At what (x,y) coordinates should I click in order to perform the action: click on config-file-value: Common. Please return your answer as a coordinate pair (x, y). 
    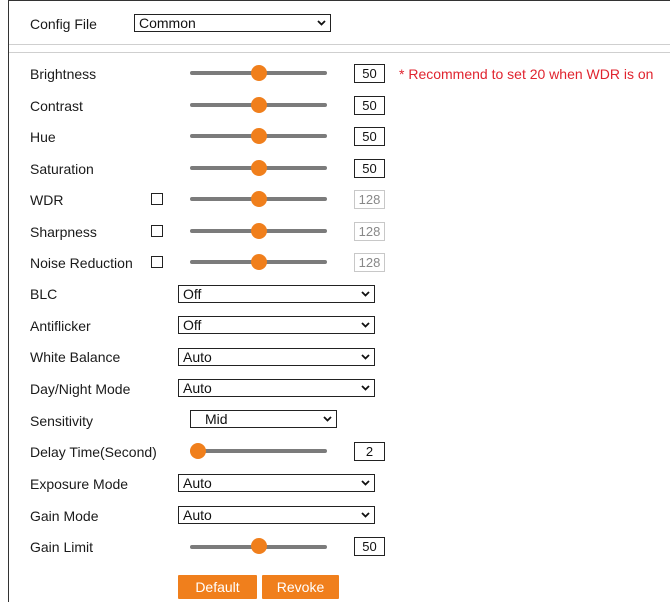
    Looking at the image, I should click on (167, 23).